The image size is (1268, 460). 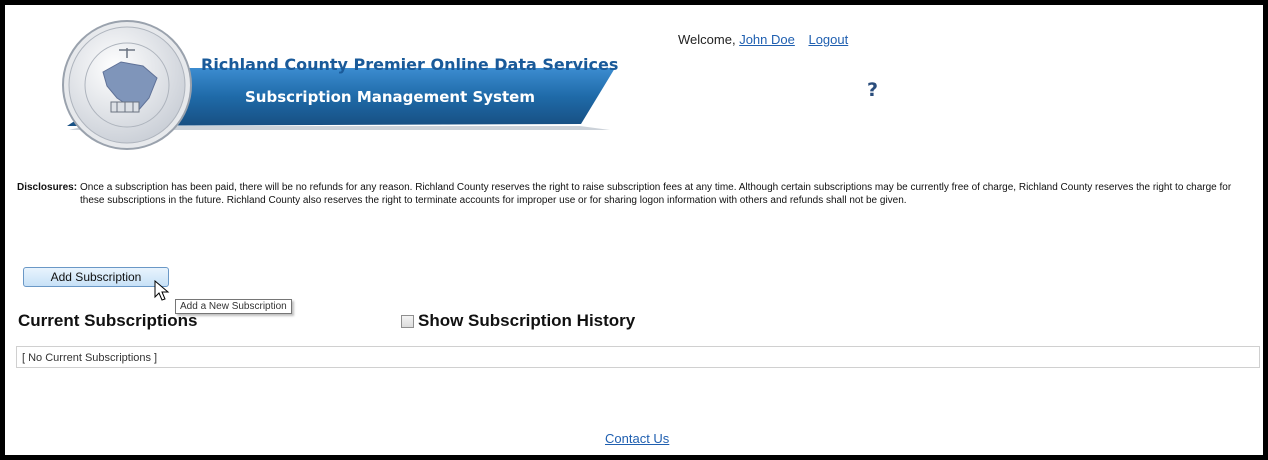 I want to click on mouse-cursor-icon, so click(x=162, y=290).